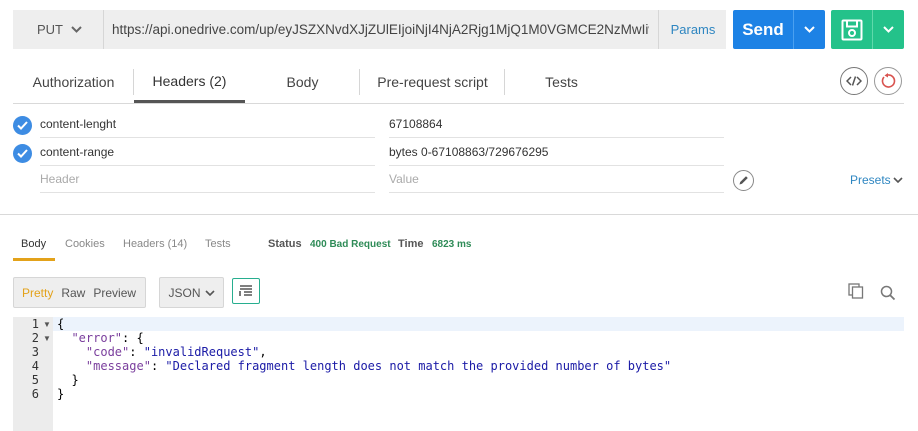 The height and width of the screenshot is (431, 918). What do you see at coordinates (350, 244) in the screenshot?
I see `status-value: 400 Bad Request` at bounding box center [350, 244].